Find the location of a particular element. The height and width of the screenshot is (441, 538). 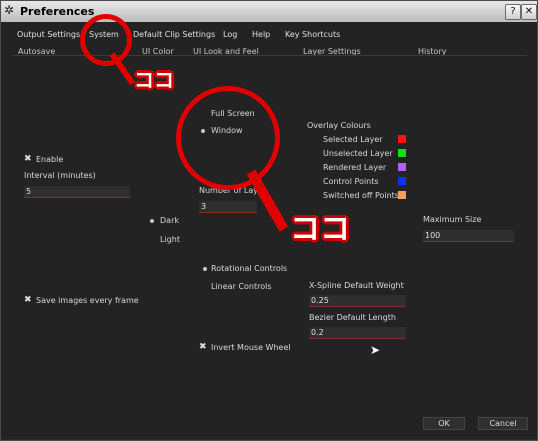

close-button: ✕ is located at coordinates (529, 12).